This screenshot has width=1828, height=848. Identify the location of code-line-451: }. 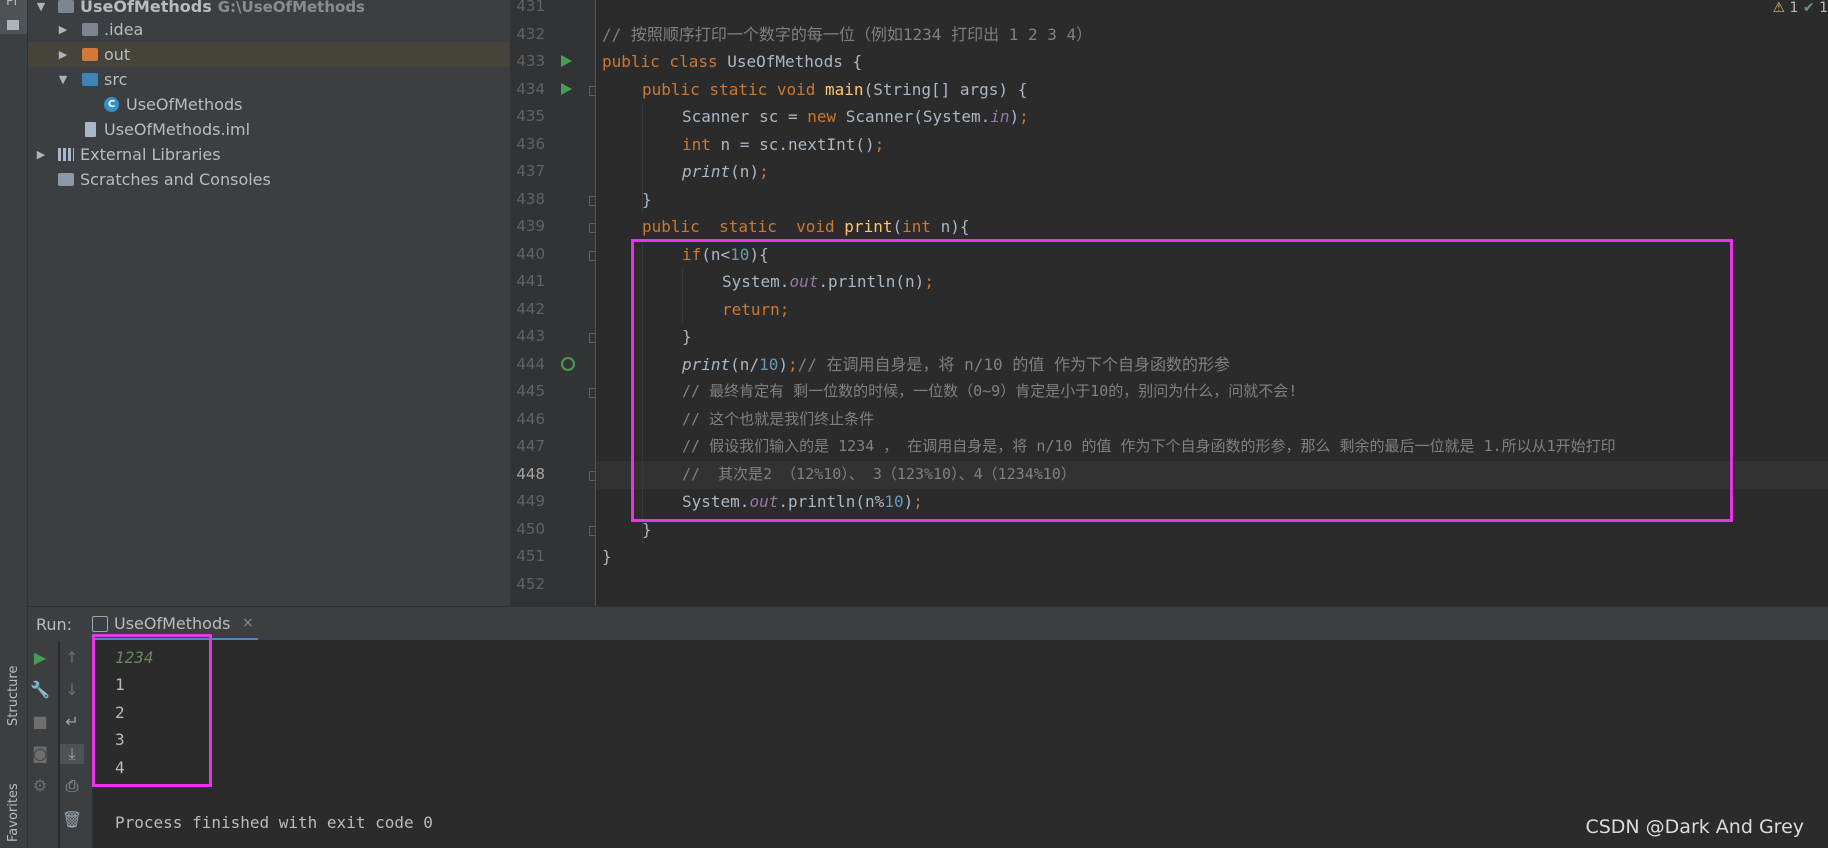
(607, 556).